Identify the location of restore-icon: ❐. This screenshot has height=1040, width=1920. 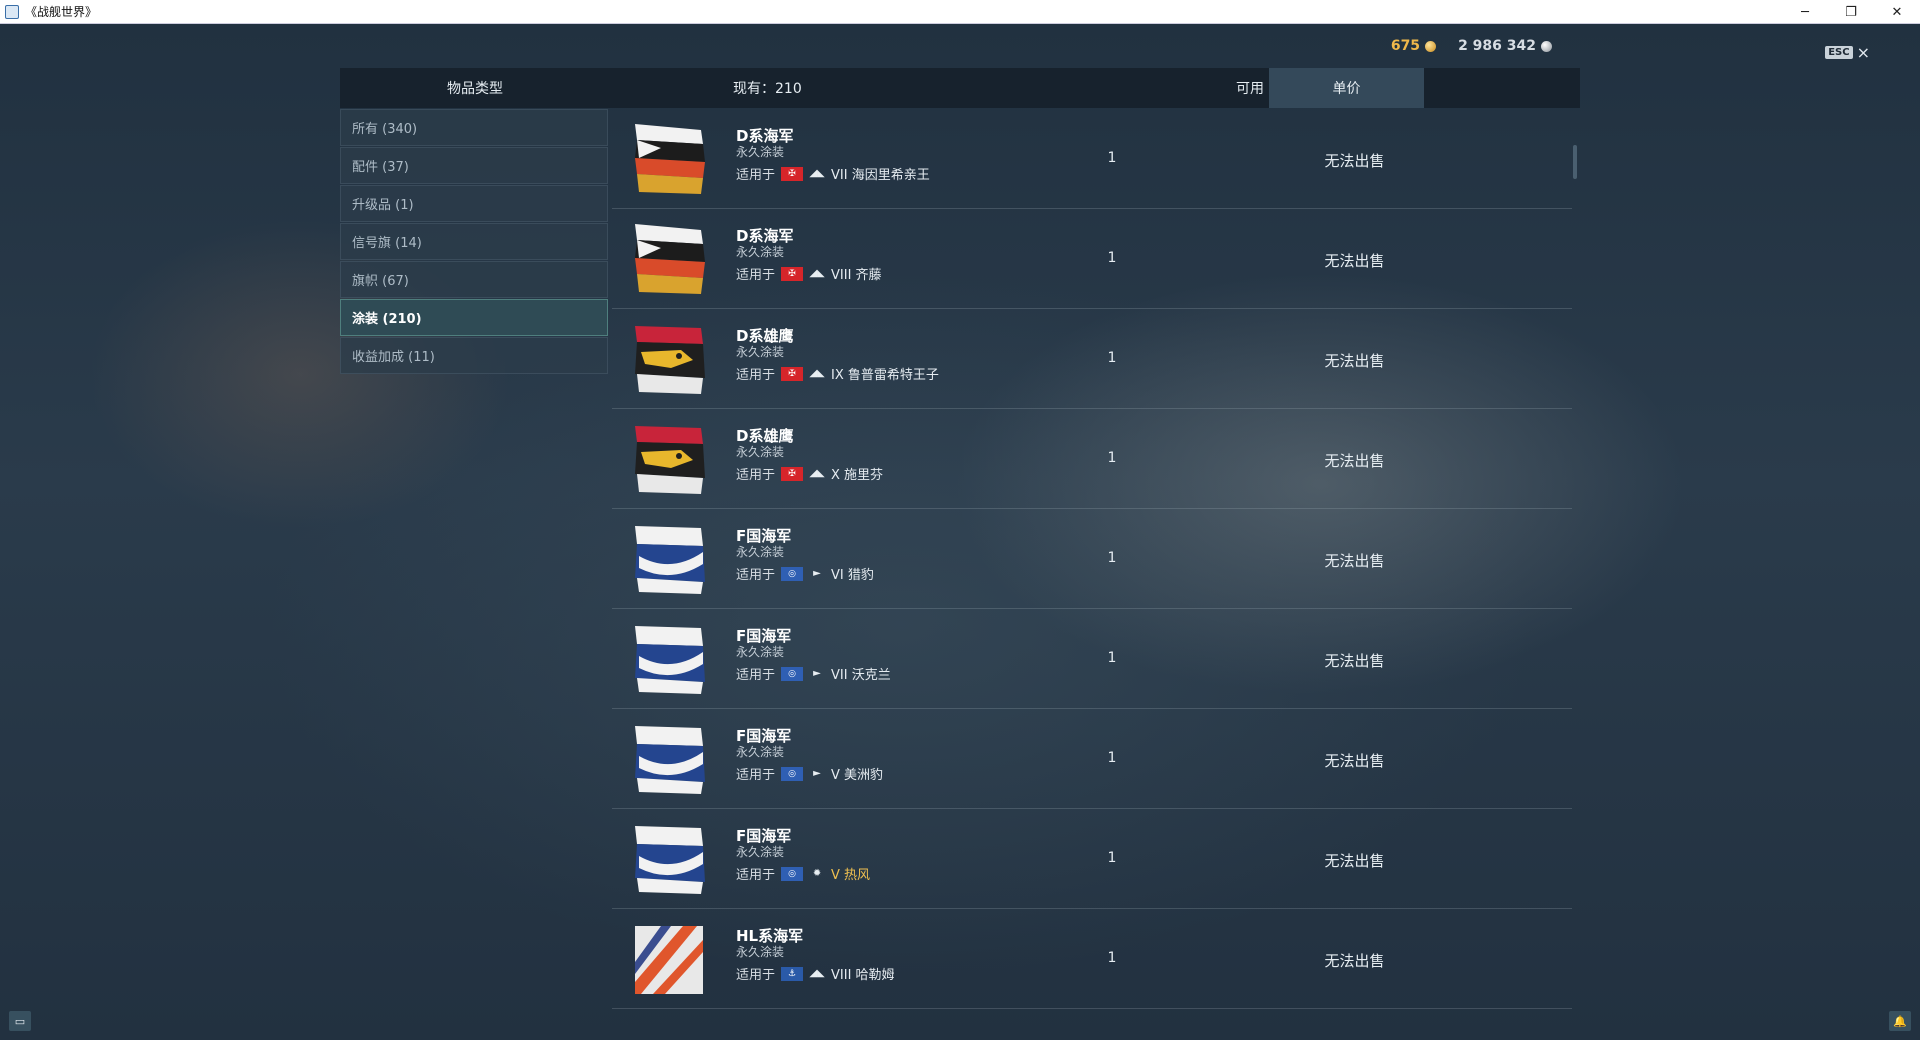
(1851, 12).